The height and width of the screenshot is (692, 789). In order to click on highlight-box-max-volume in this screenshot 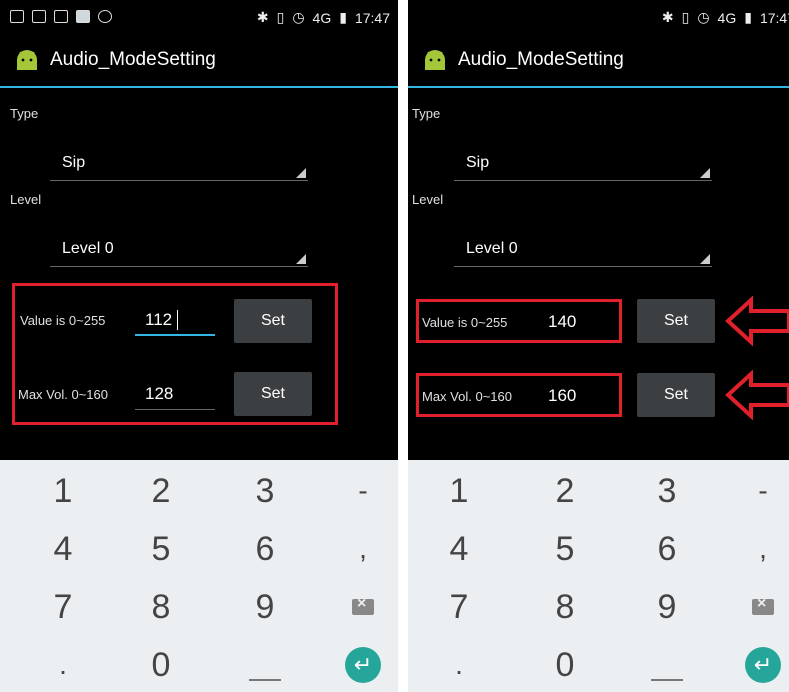, I will do `click(519, 395)`.